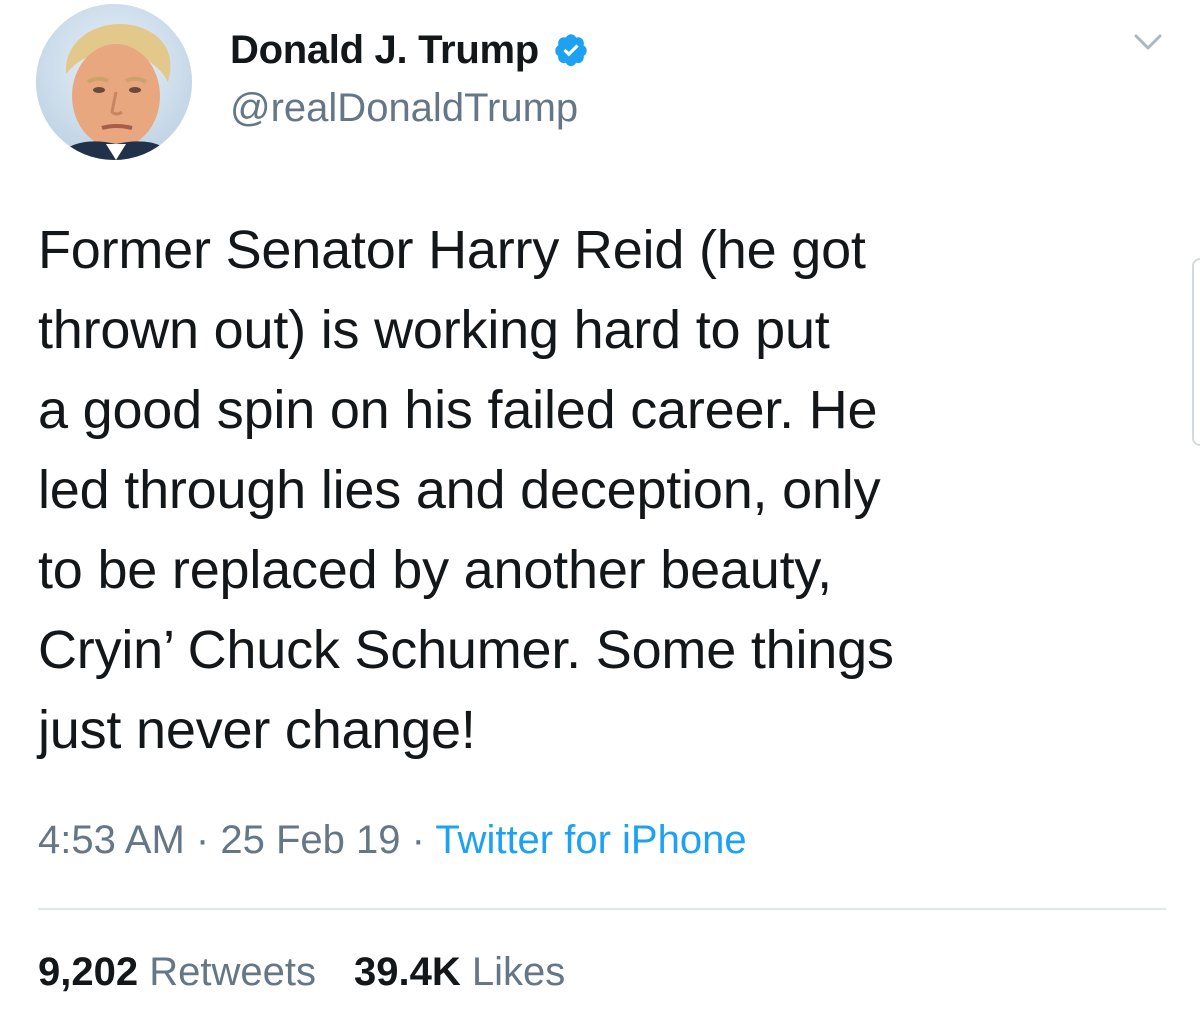  I want to click on retweets-stat: 9,202 Retweets, so click(177, 972).